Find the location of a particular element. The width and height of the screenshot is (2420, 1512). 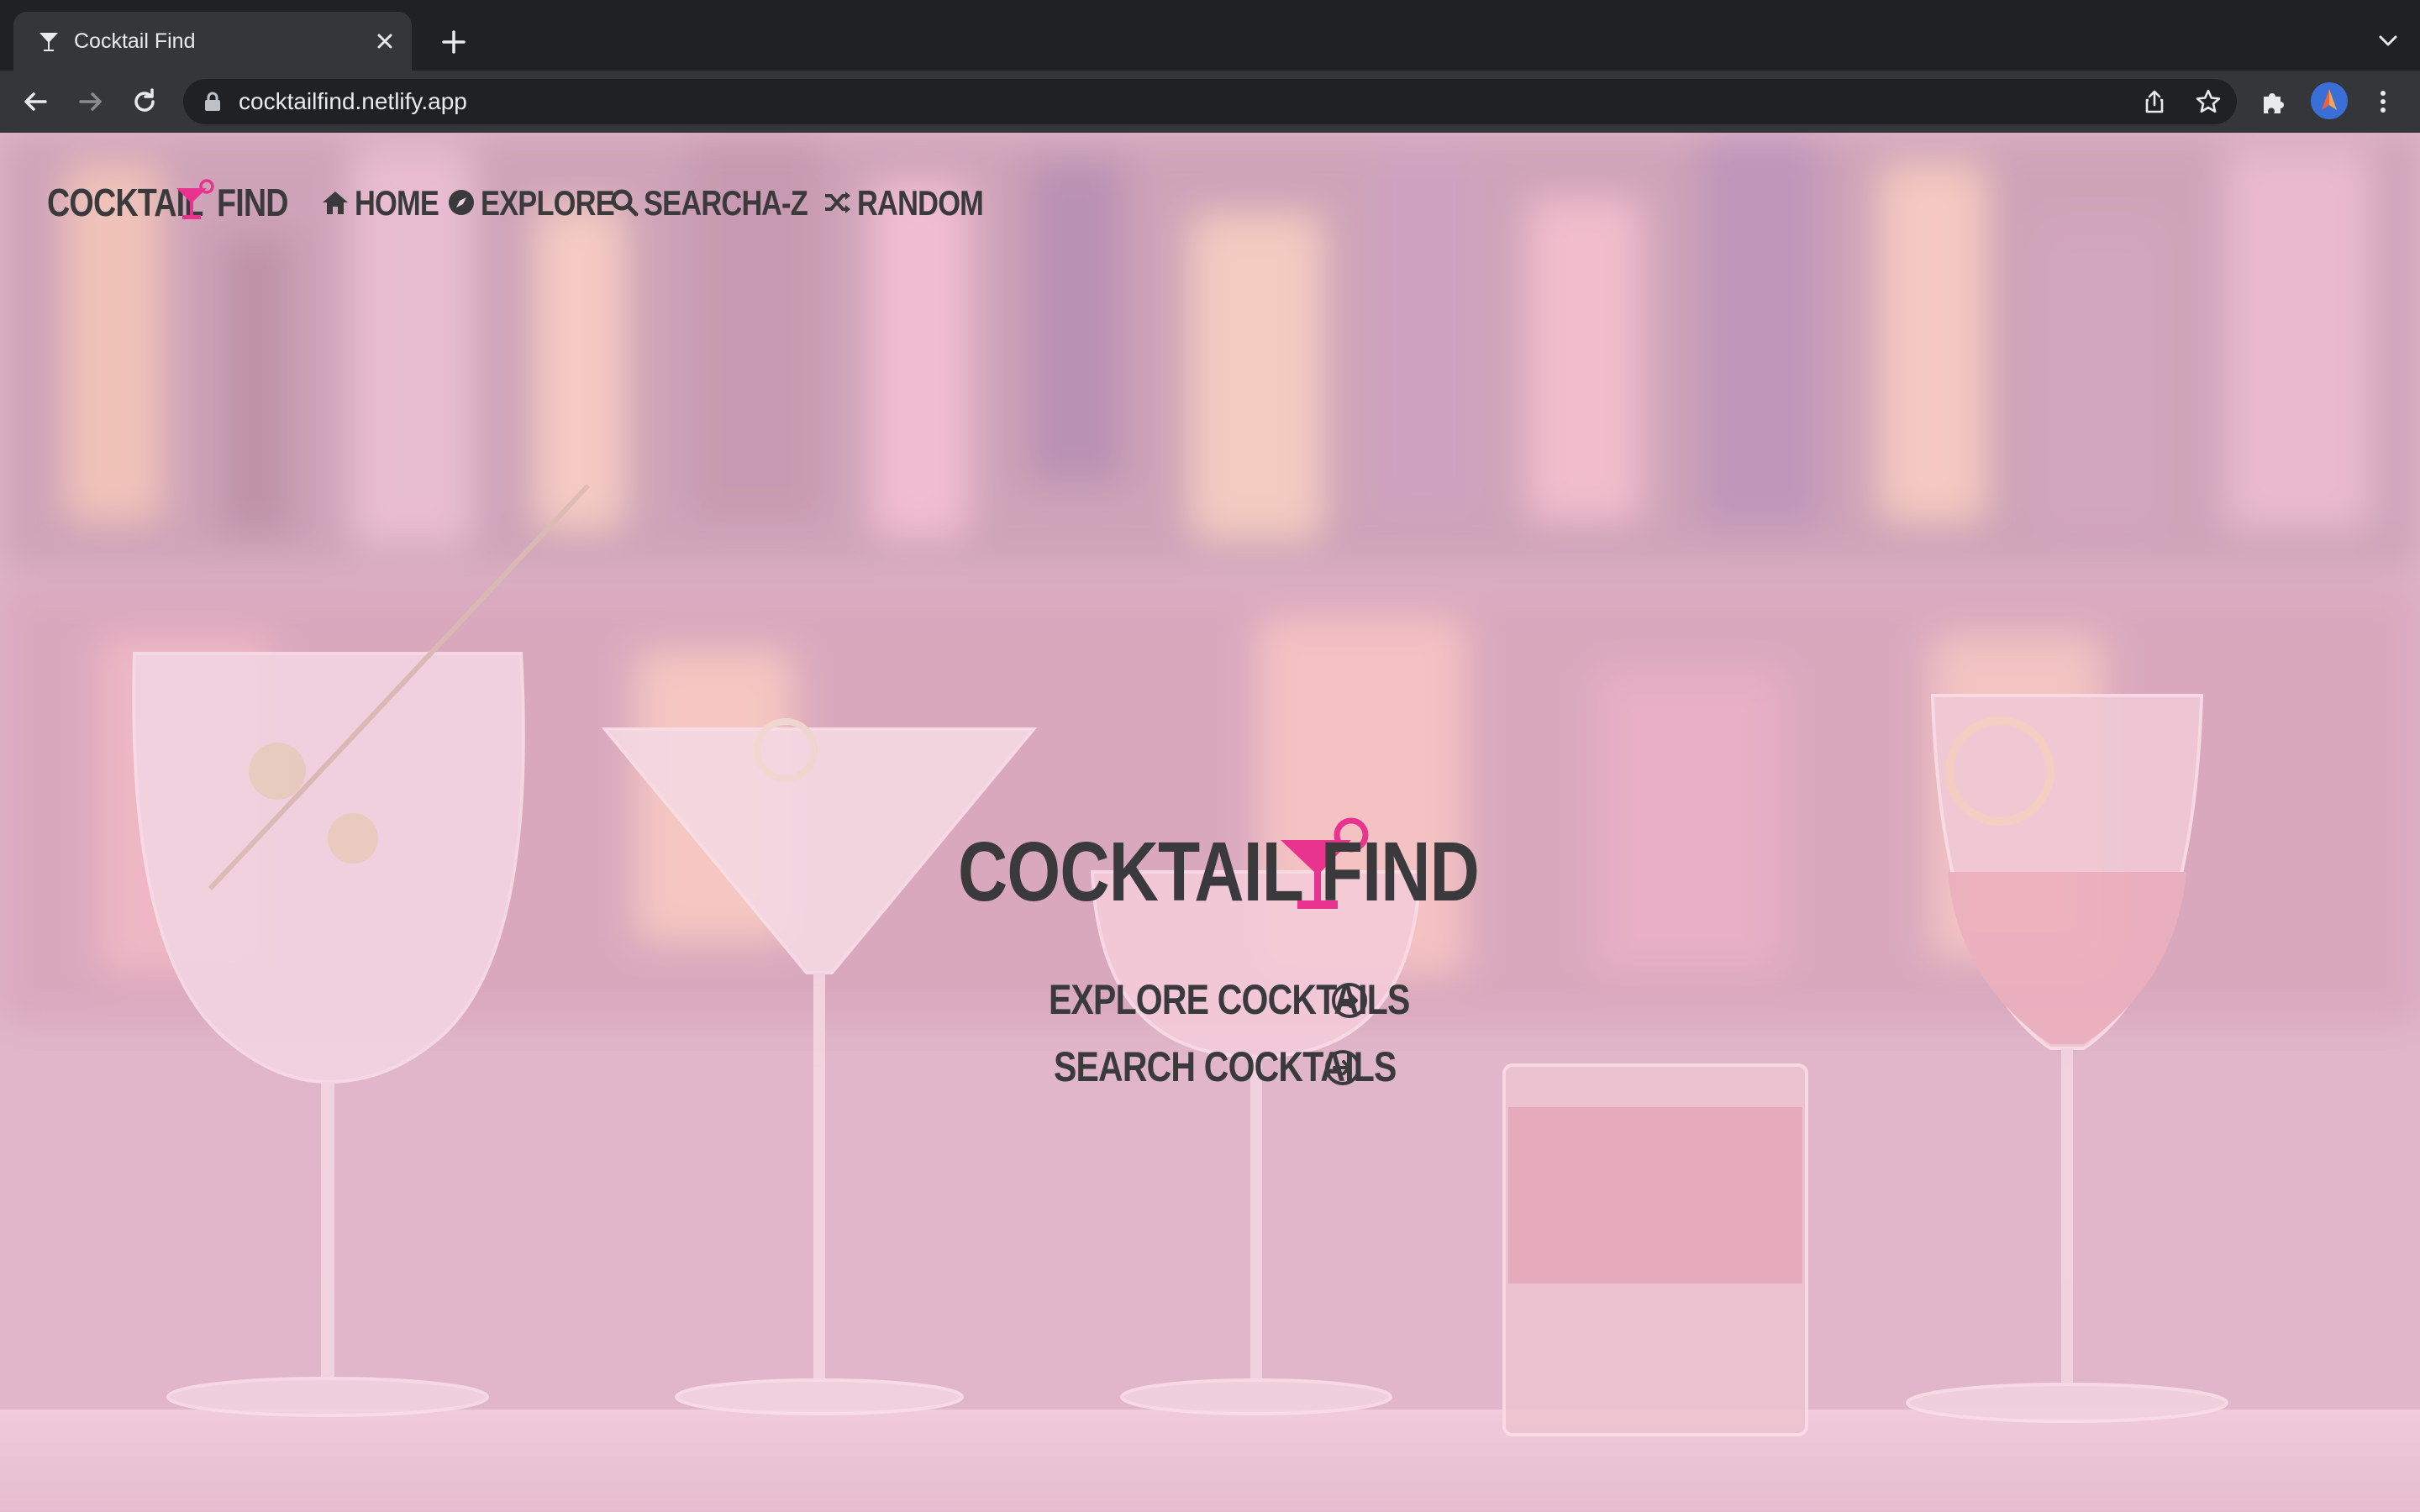

nav-home-label: HOME is located at coordinates (397, 203).